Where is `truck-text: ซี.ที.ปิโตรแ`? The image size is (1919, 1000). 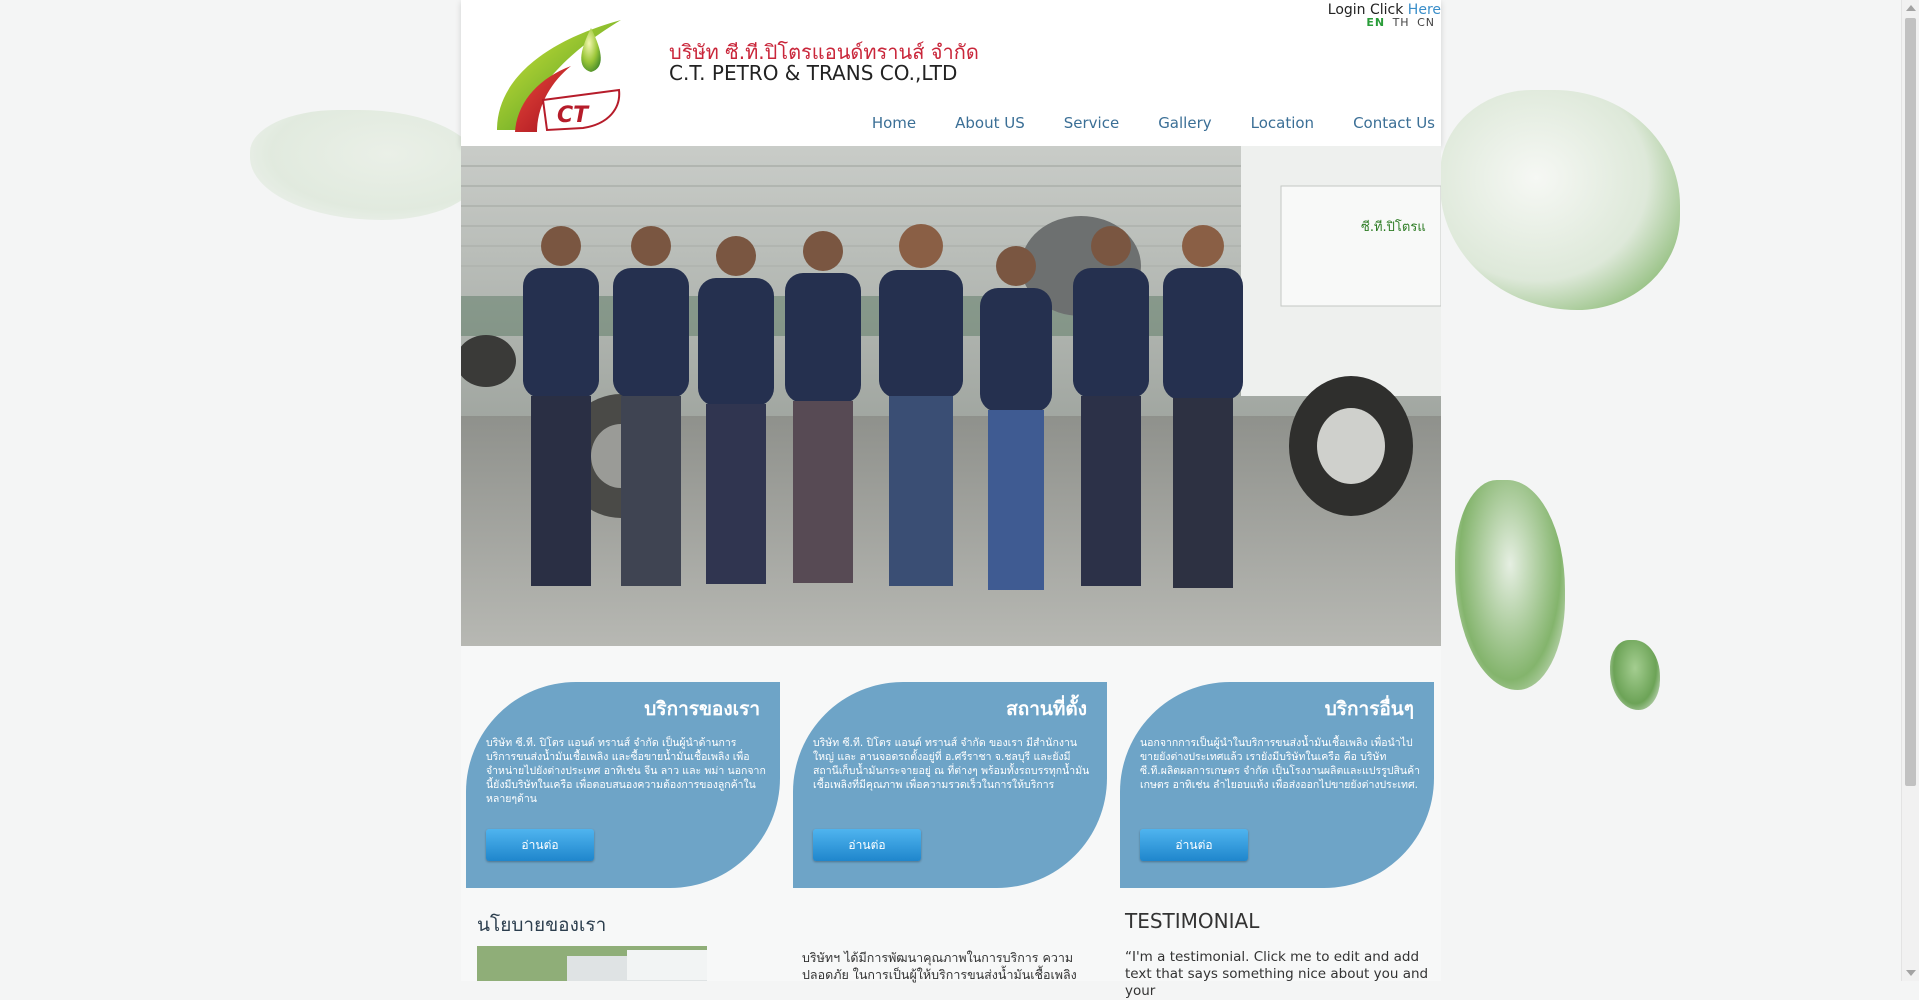 truck-text: ซี.ที.ปิโตรแ is located at coordinates (1393, 227).